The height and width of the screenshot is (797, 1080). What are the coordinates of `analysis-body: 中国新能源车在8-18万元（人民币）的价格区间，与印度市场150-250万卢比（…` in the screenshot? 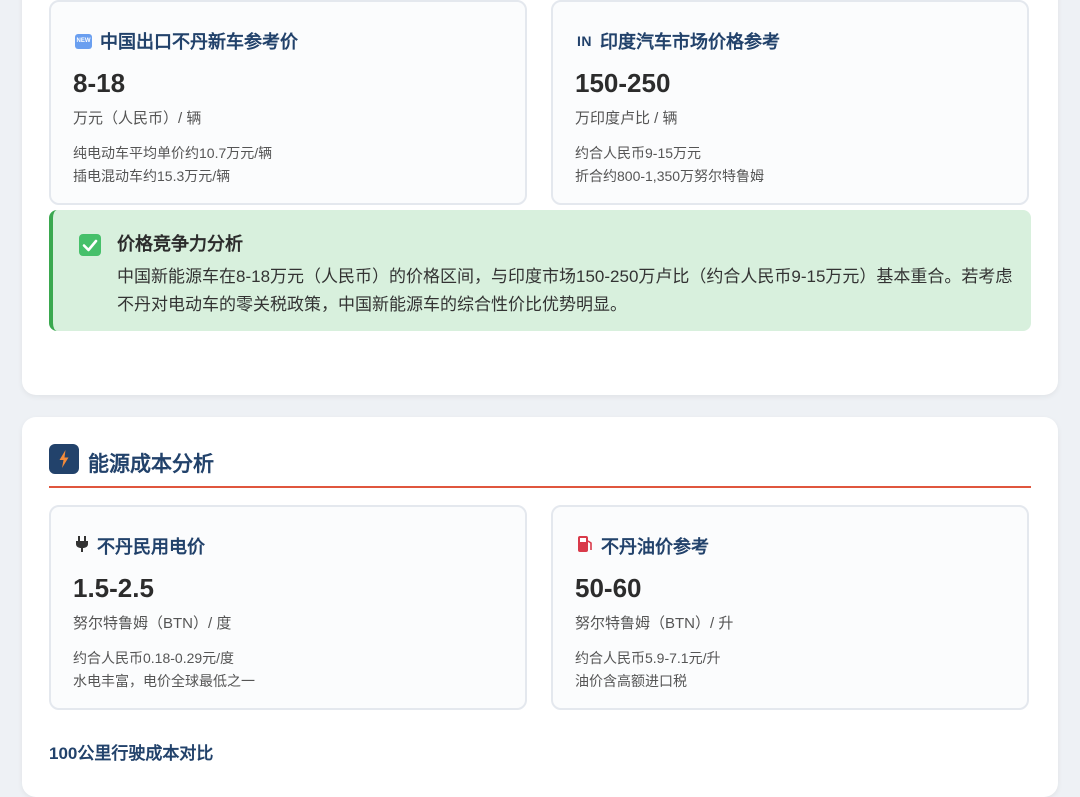 It's located at (565, 290).